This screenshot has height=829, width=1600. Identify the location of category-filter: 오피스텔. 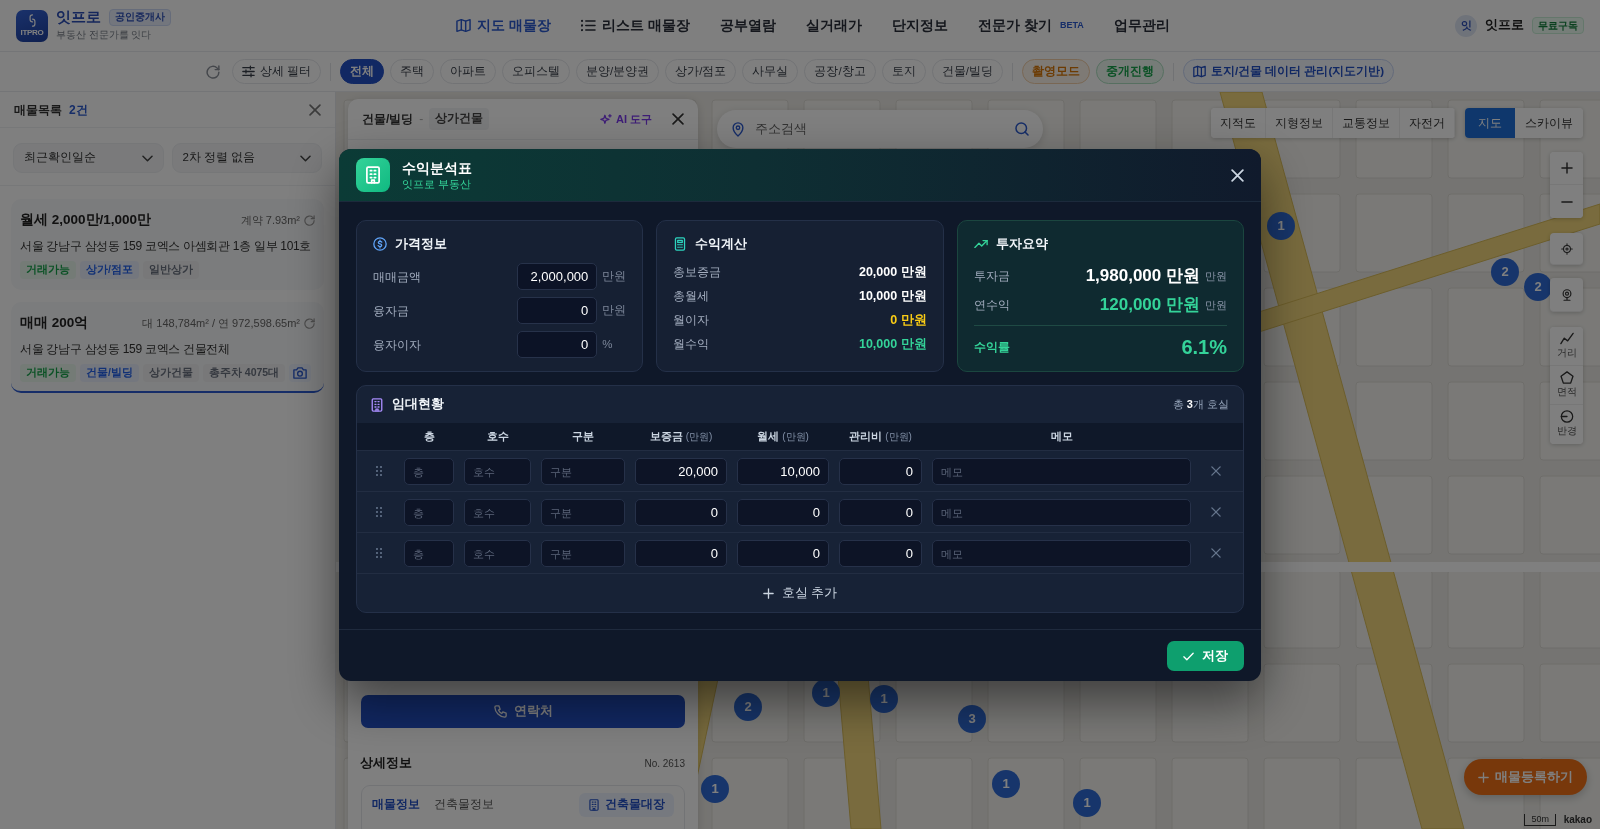
(536, 71).